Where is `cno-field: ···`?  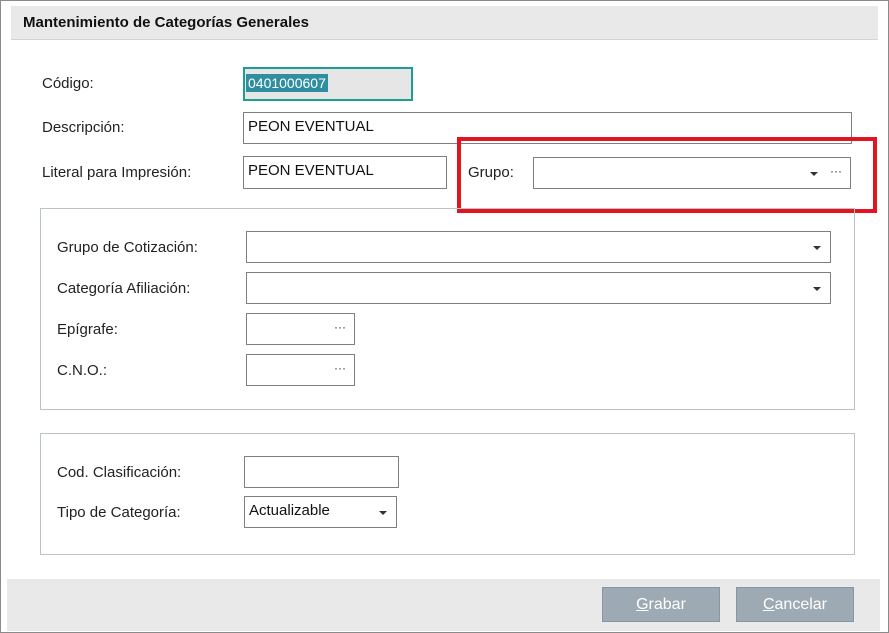 cno-field: ··· is located at coordinates (300, 370).